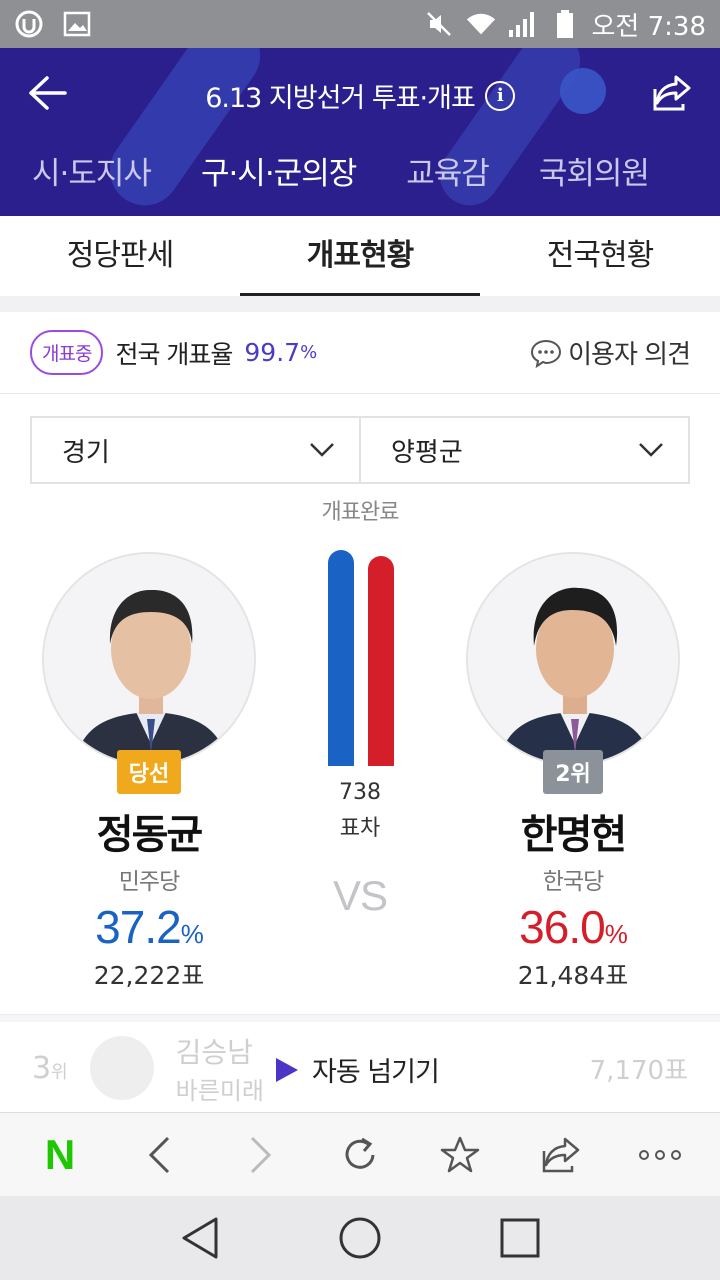  I want to click on reload-button, so click(360, 1155).